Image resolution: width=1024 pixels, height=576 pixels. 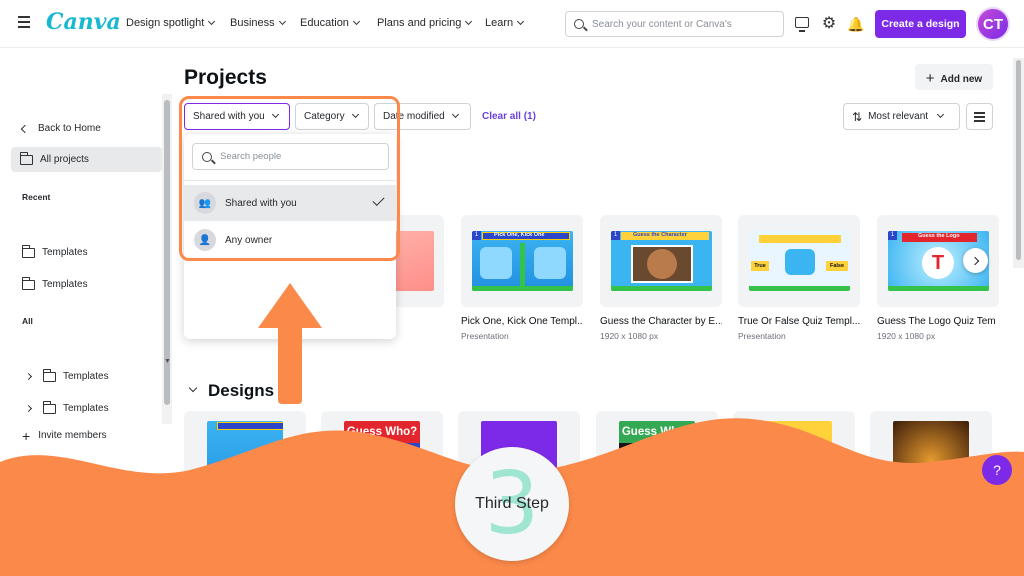 What do you see at coordinates (856, 24) in the screenshot?
I see `bell-icon: 🔔` at bounding box center [856, 24].